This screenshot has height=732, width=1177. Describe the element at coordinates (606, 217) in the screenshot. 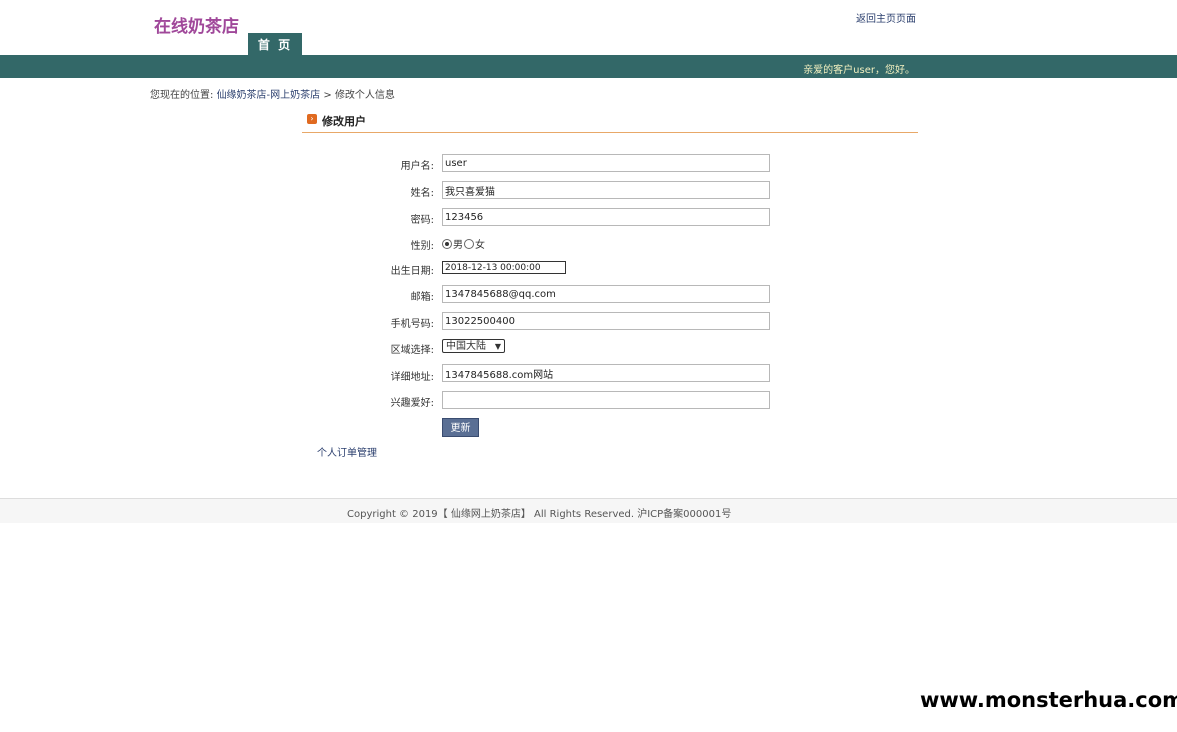

I see `password-input` at that location.